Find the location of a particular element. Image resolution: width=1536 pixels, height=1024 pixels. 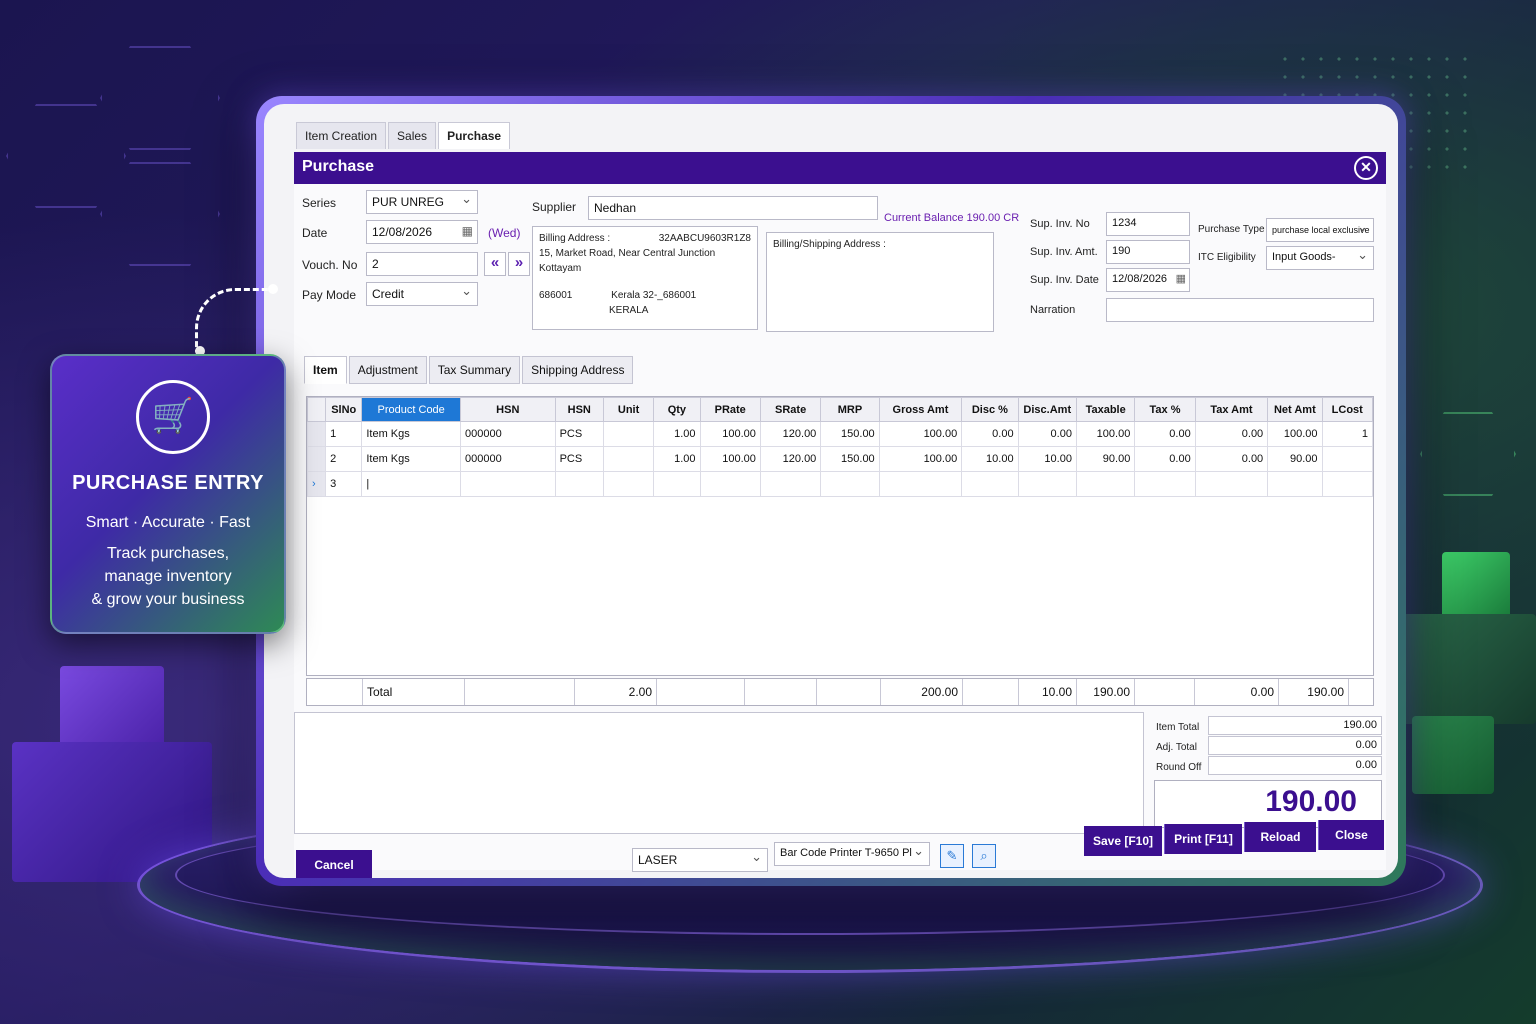

print-preview-icon: ⌕ is located at coordinates (984, 856).